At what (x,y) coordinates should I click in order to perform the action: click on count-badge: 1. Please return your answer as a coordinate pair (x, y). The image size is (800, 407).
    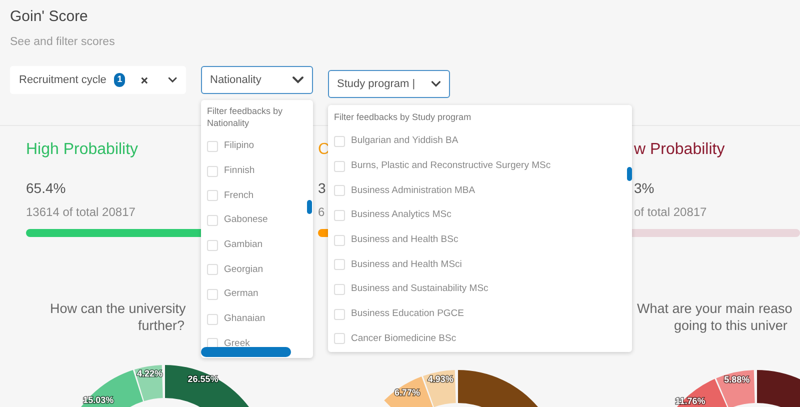
    Looking at the image, I should click on (120, 80).